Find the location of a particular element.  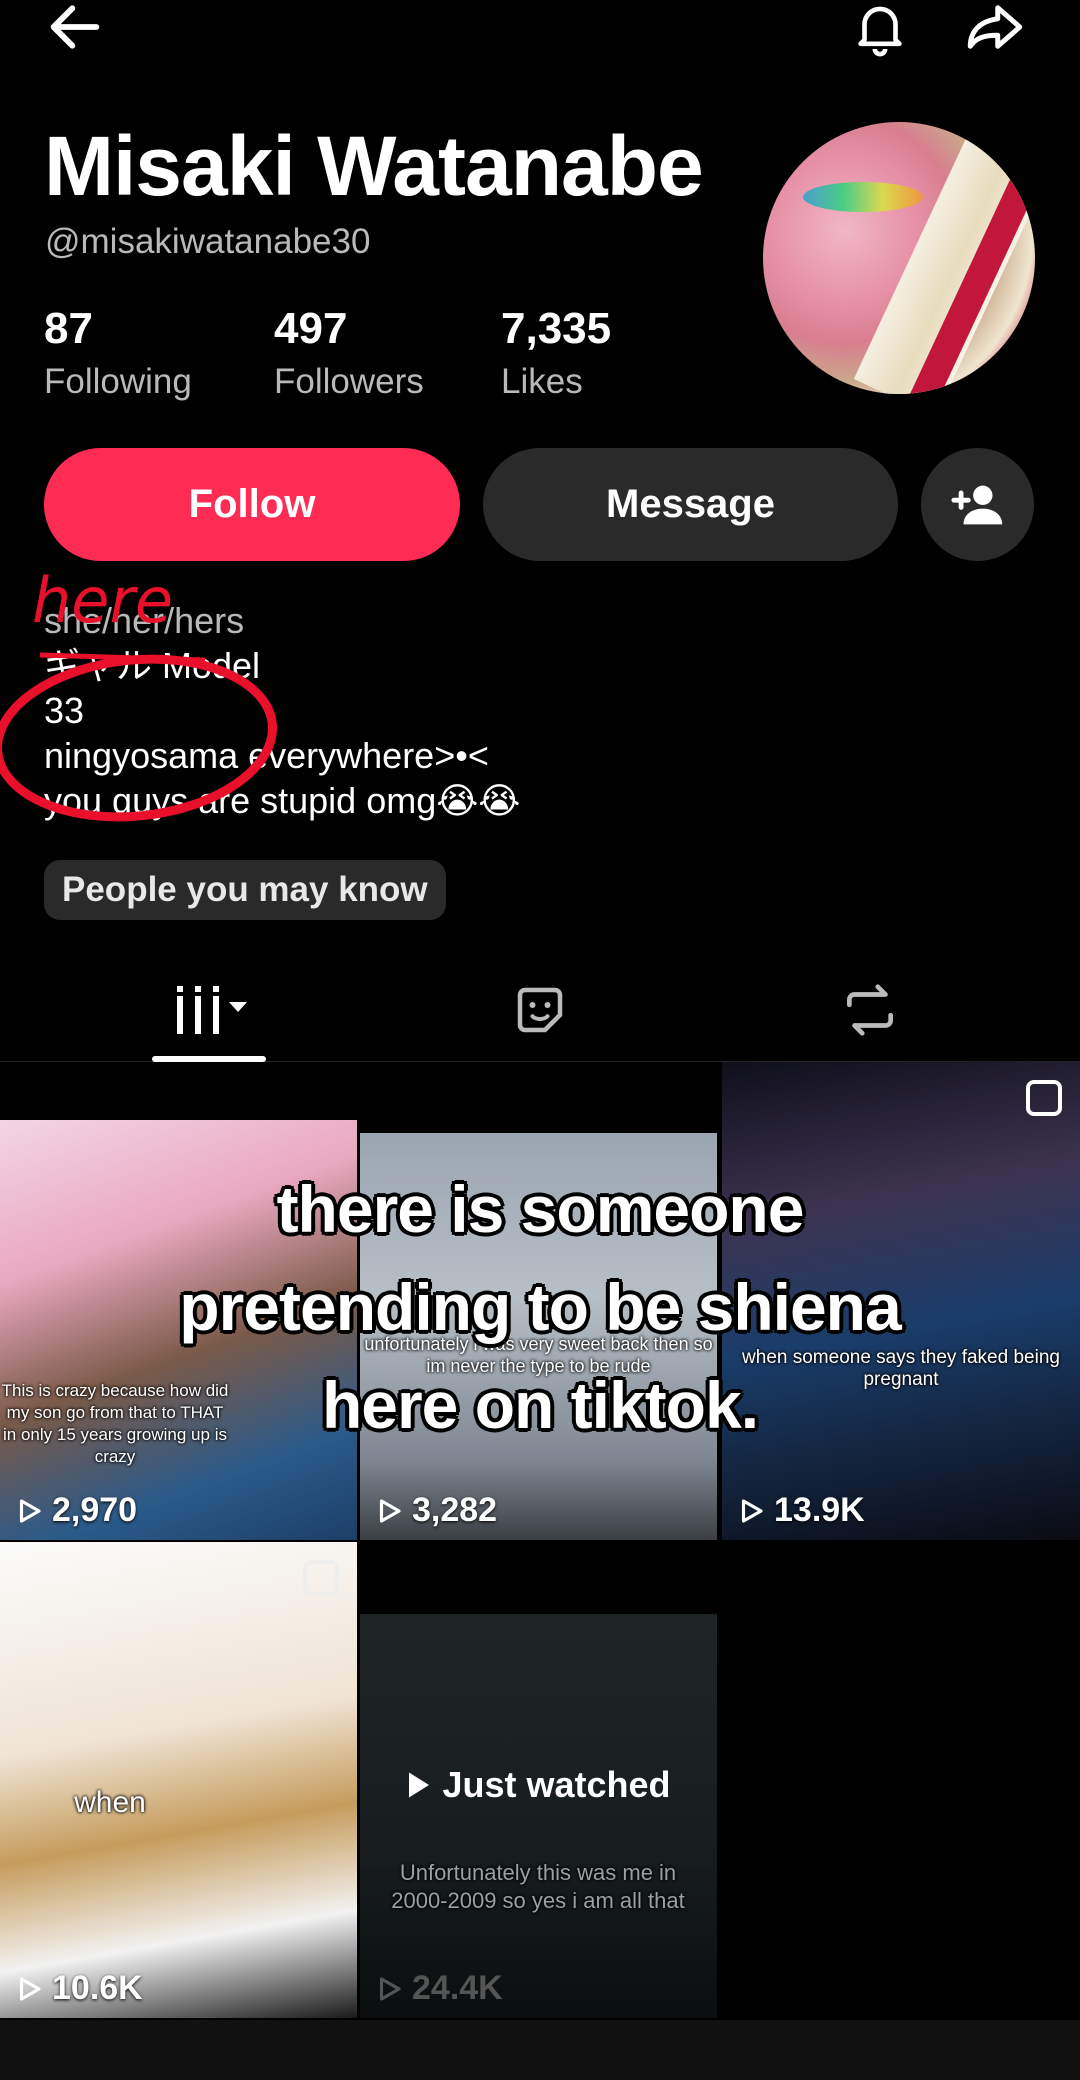

profile-handle: @misakiwatanabe30 is located at coordinates (208, 241).